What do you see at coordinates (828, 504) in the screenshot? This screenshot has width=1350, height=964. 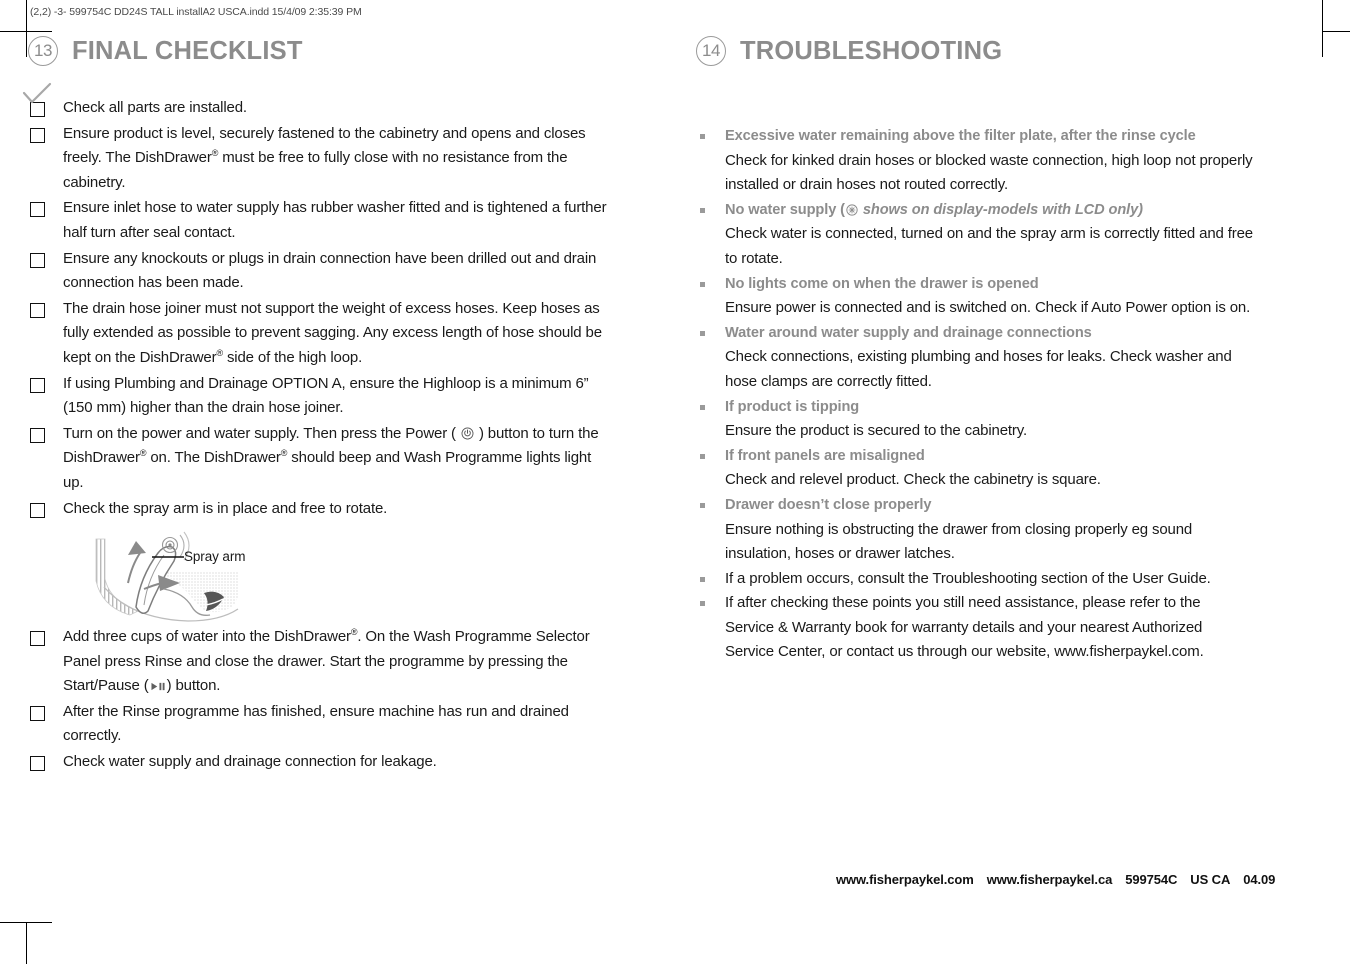 I see `troubleshooting-heading: Drawer doesn’t close properly` at bounding box center [828, 504].